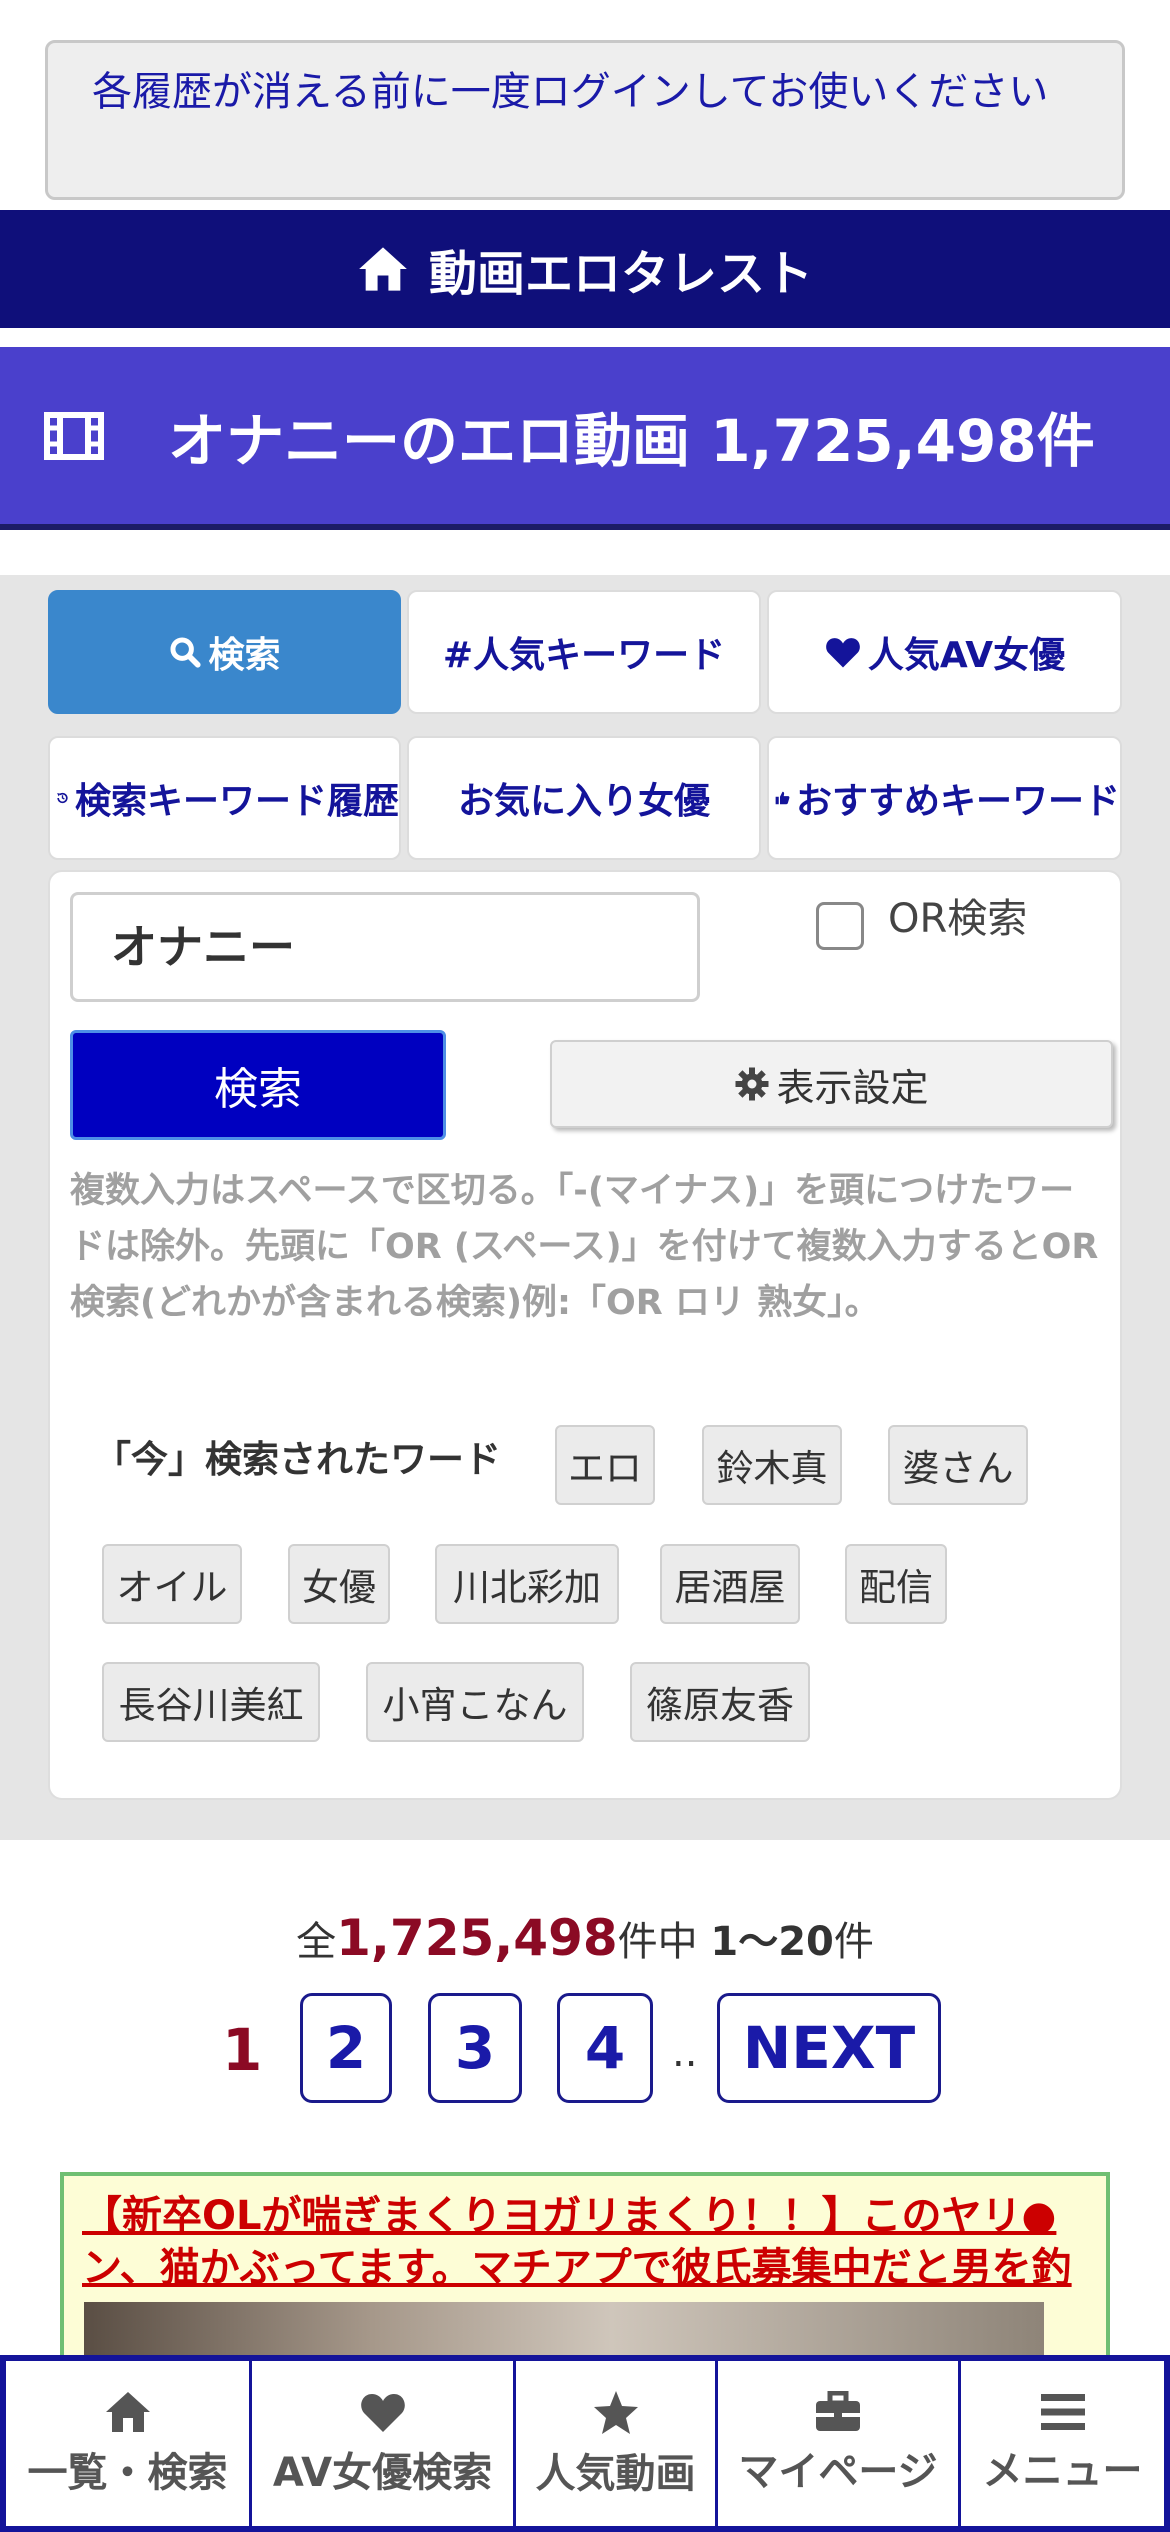 The height and width of the screenshot is (2532, 1170). Describe the element at coordinates (730, 1584) in the screenshot. I see `trending-word: 居酒屋` at that location.